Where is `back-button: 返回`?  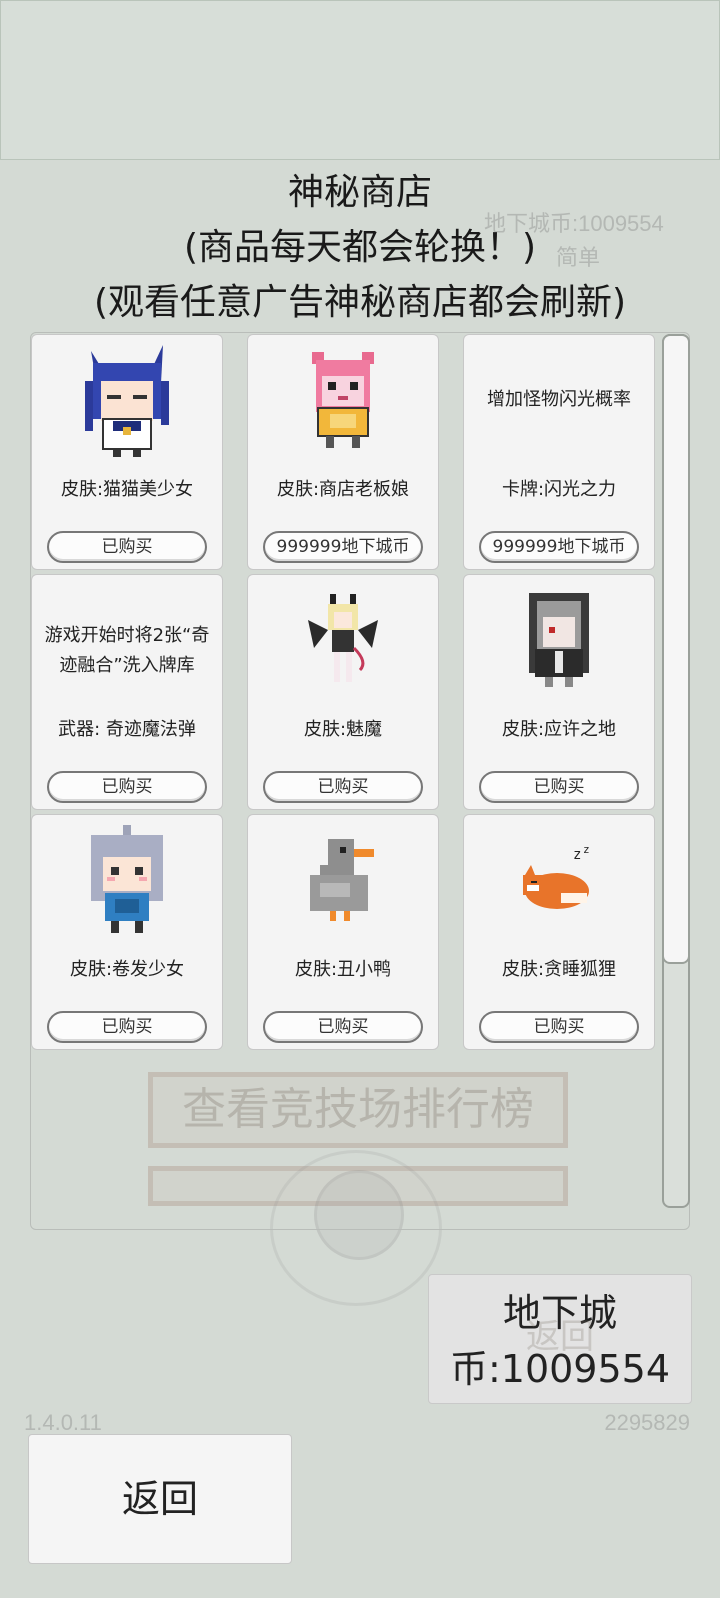 back-button: 返回 is located at coordinates (160, 1499).